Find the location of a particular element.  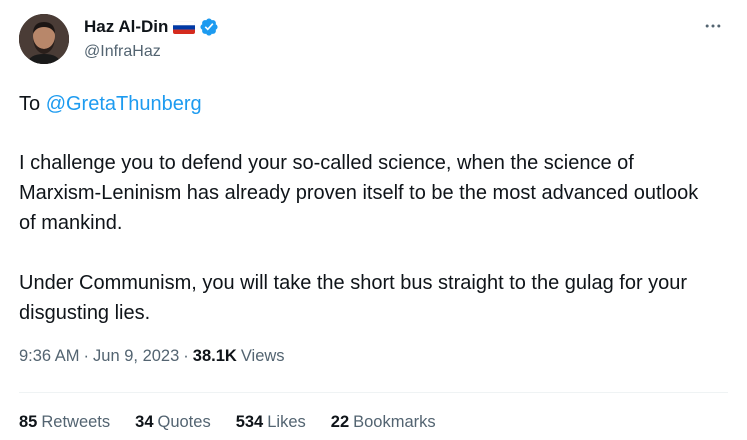

tweet-text-prefix: To is located at coordinates (32, 104).